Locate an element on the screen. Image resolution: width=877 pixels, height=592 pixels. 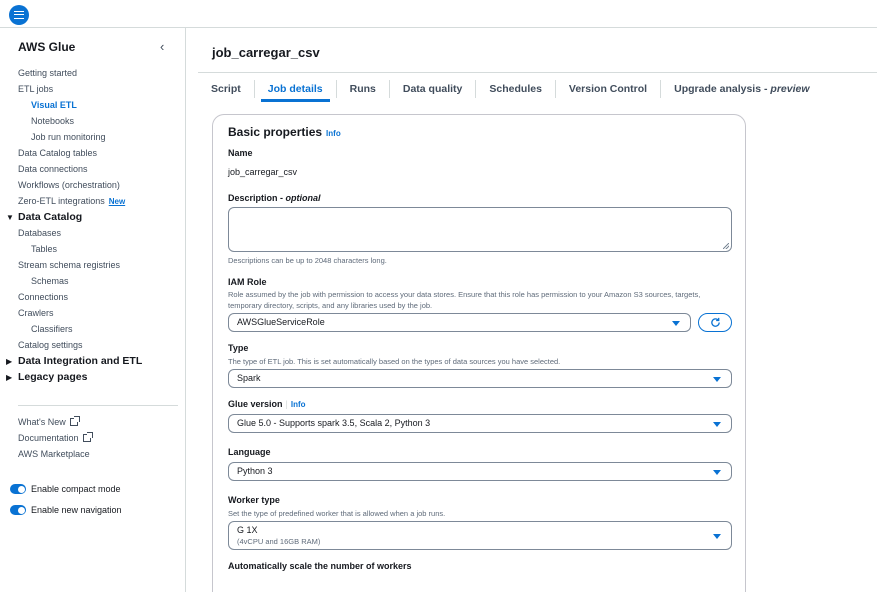
tab-label: Version Control is located at coordinates (608, 89).